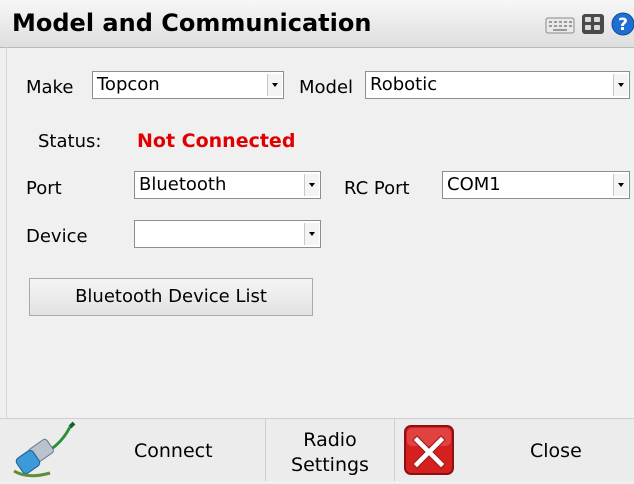  I want to click on help-icon: ?, so click(622, 26).